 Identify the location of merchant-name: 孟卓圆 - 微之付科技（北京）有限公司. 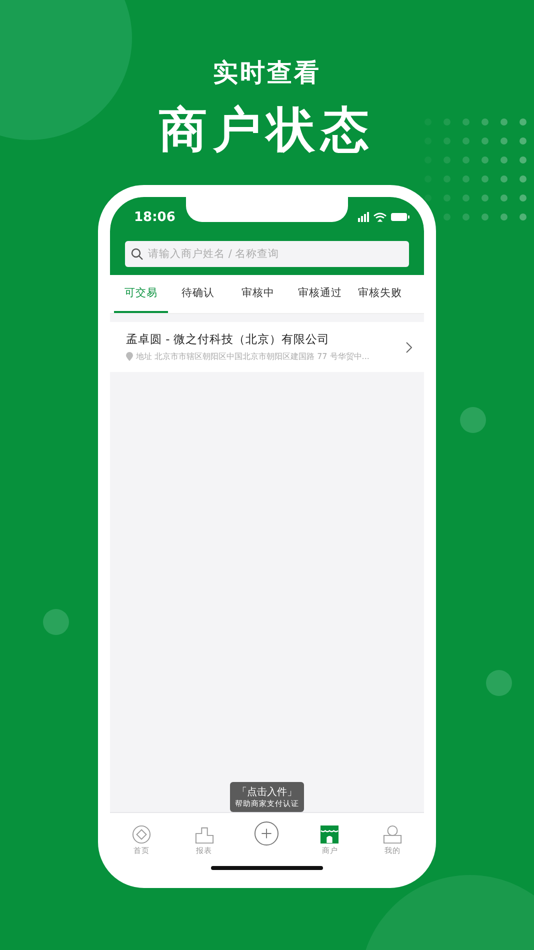
(228, 339).